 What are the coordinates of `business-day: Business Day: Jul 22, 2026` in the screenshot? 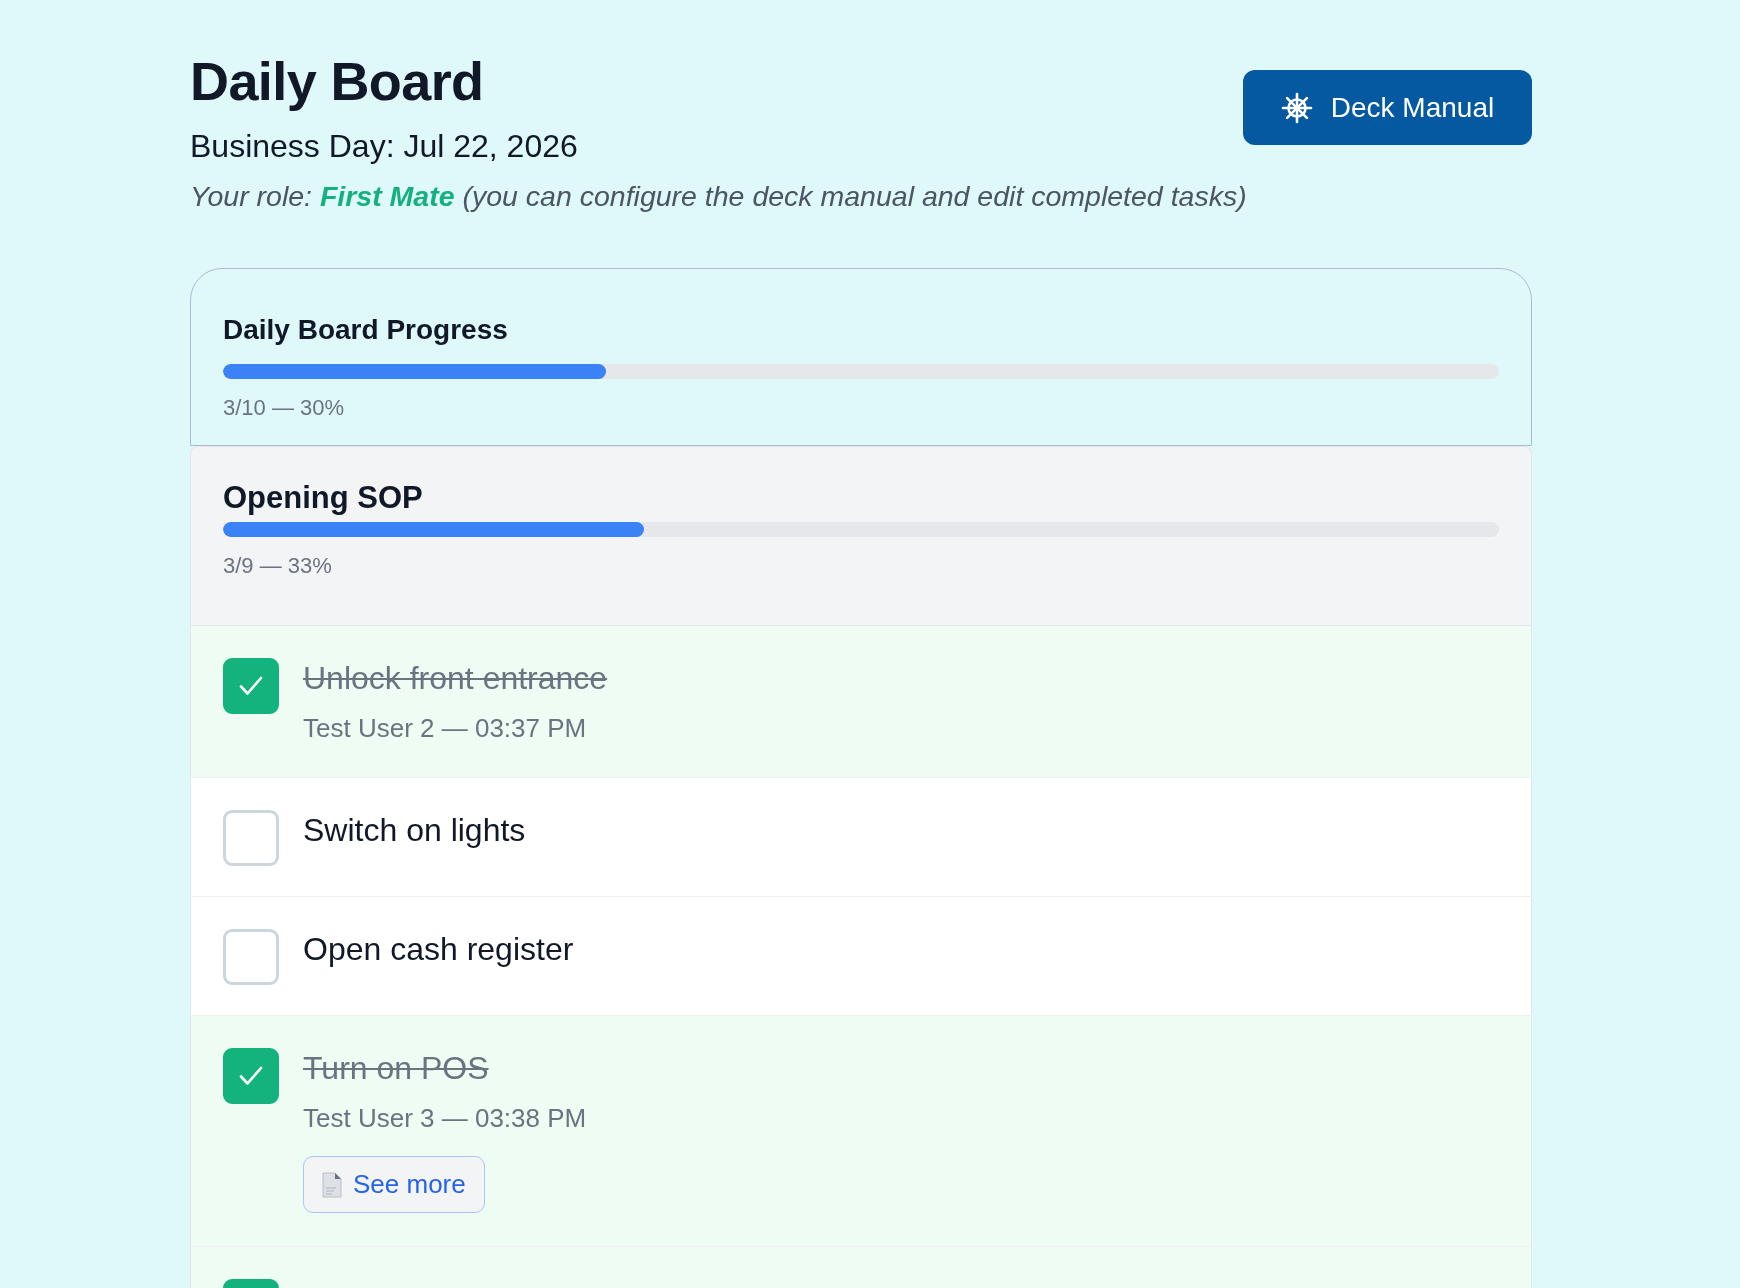 It's located at (716, 146).